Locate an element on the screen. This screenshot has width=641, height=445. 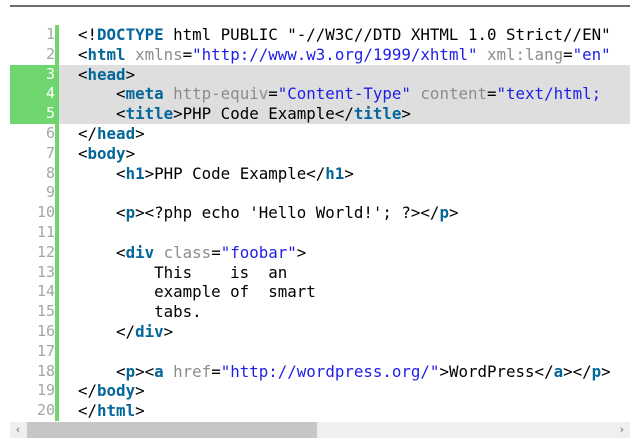
tag-name: html is located at coordinates (116, 411).